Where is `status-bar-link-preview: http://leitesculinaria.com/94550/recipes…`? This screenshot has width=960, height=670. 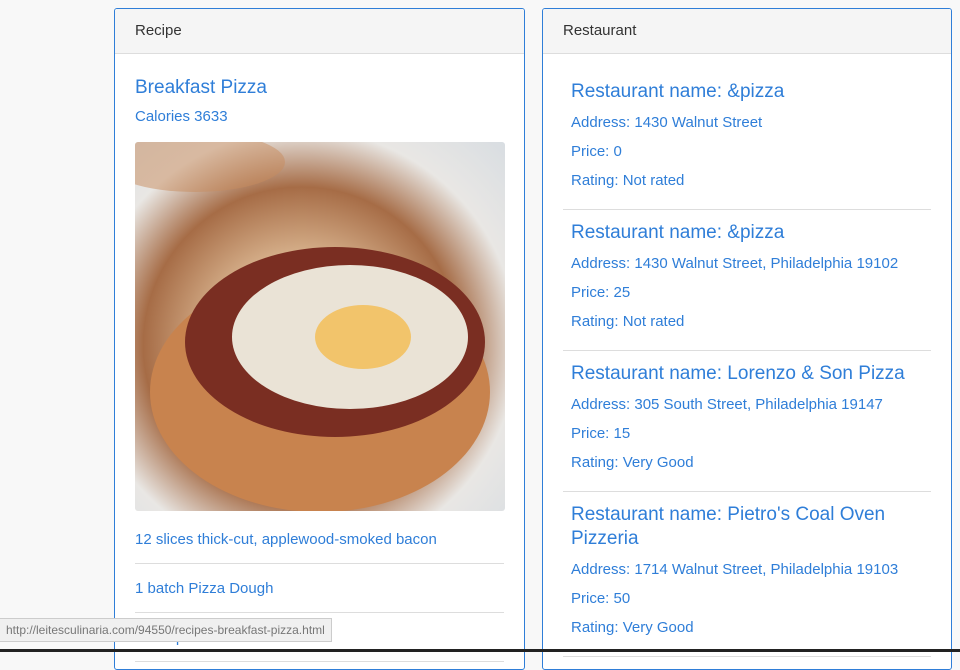
status-bar-link-preview: http://leitesculinaria.com/94550/recipes… is located at coordinates (166, 630).